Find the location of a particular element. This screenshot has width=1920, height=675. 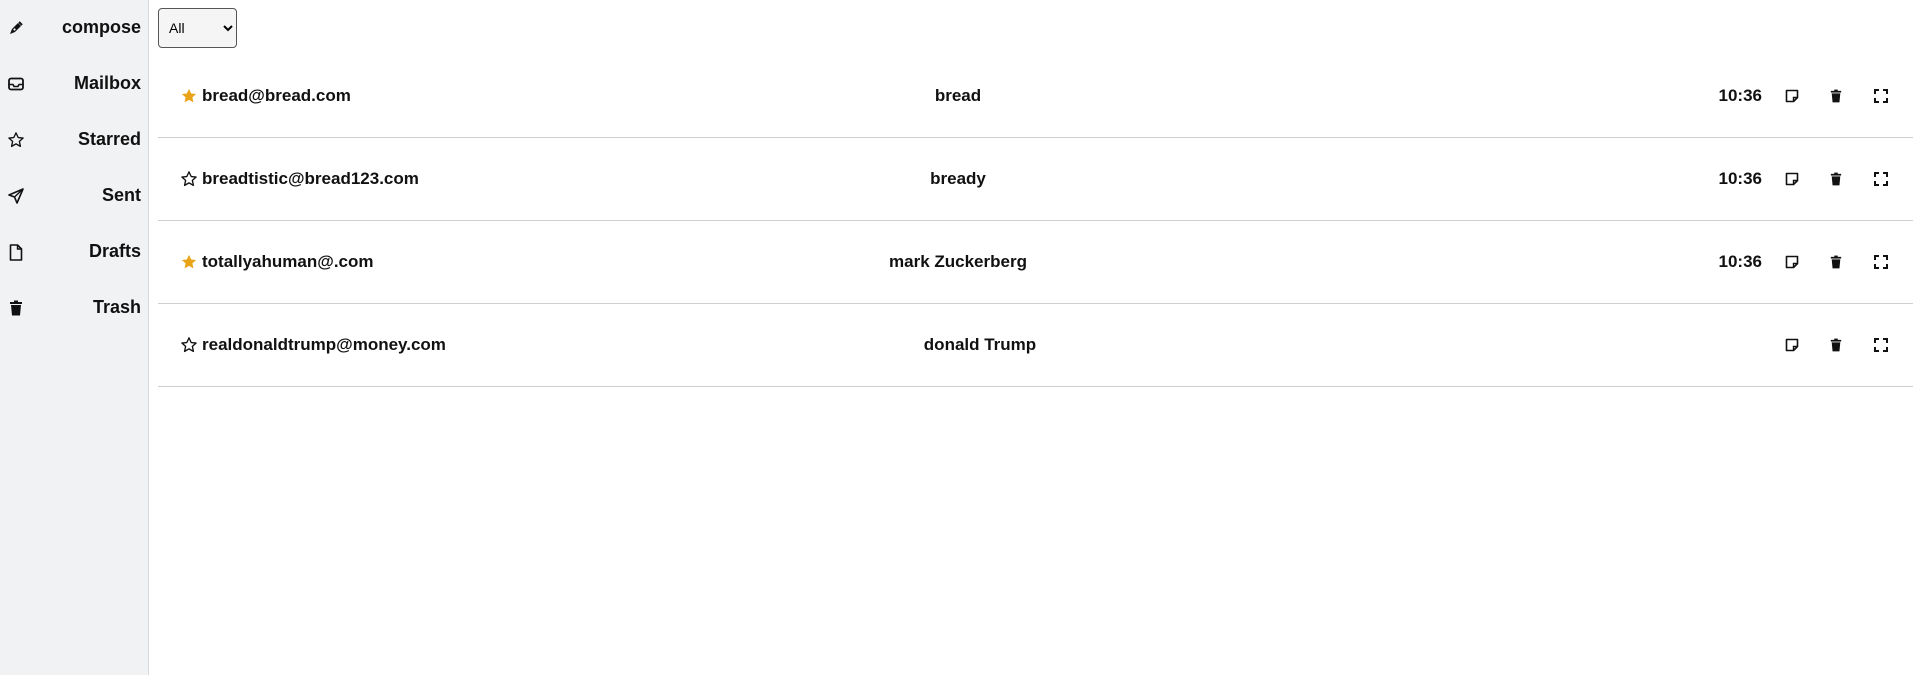

email-row: breadtistic@bread123.com bready 10:36 is located at coordinates (1035, 179).